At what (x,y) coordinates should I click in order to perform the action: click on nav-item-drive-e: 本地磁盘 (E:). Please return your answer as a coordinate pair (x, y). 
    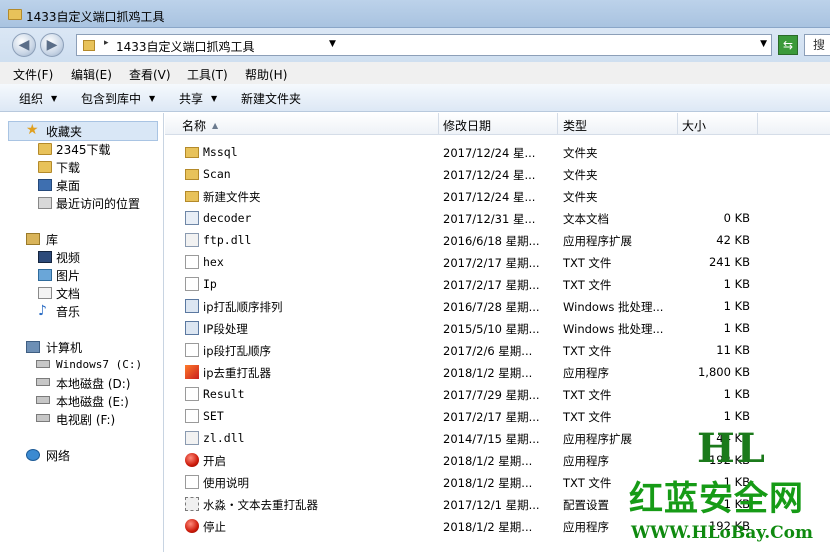
    Looking at the image, I should click on (92, 401).